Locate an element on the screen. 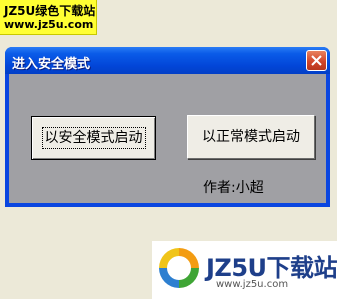 This screenshot has width=337, height=299. window-title: 进入安全模式 is located at coordinates (51, 64).